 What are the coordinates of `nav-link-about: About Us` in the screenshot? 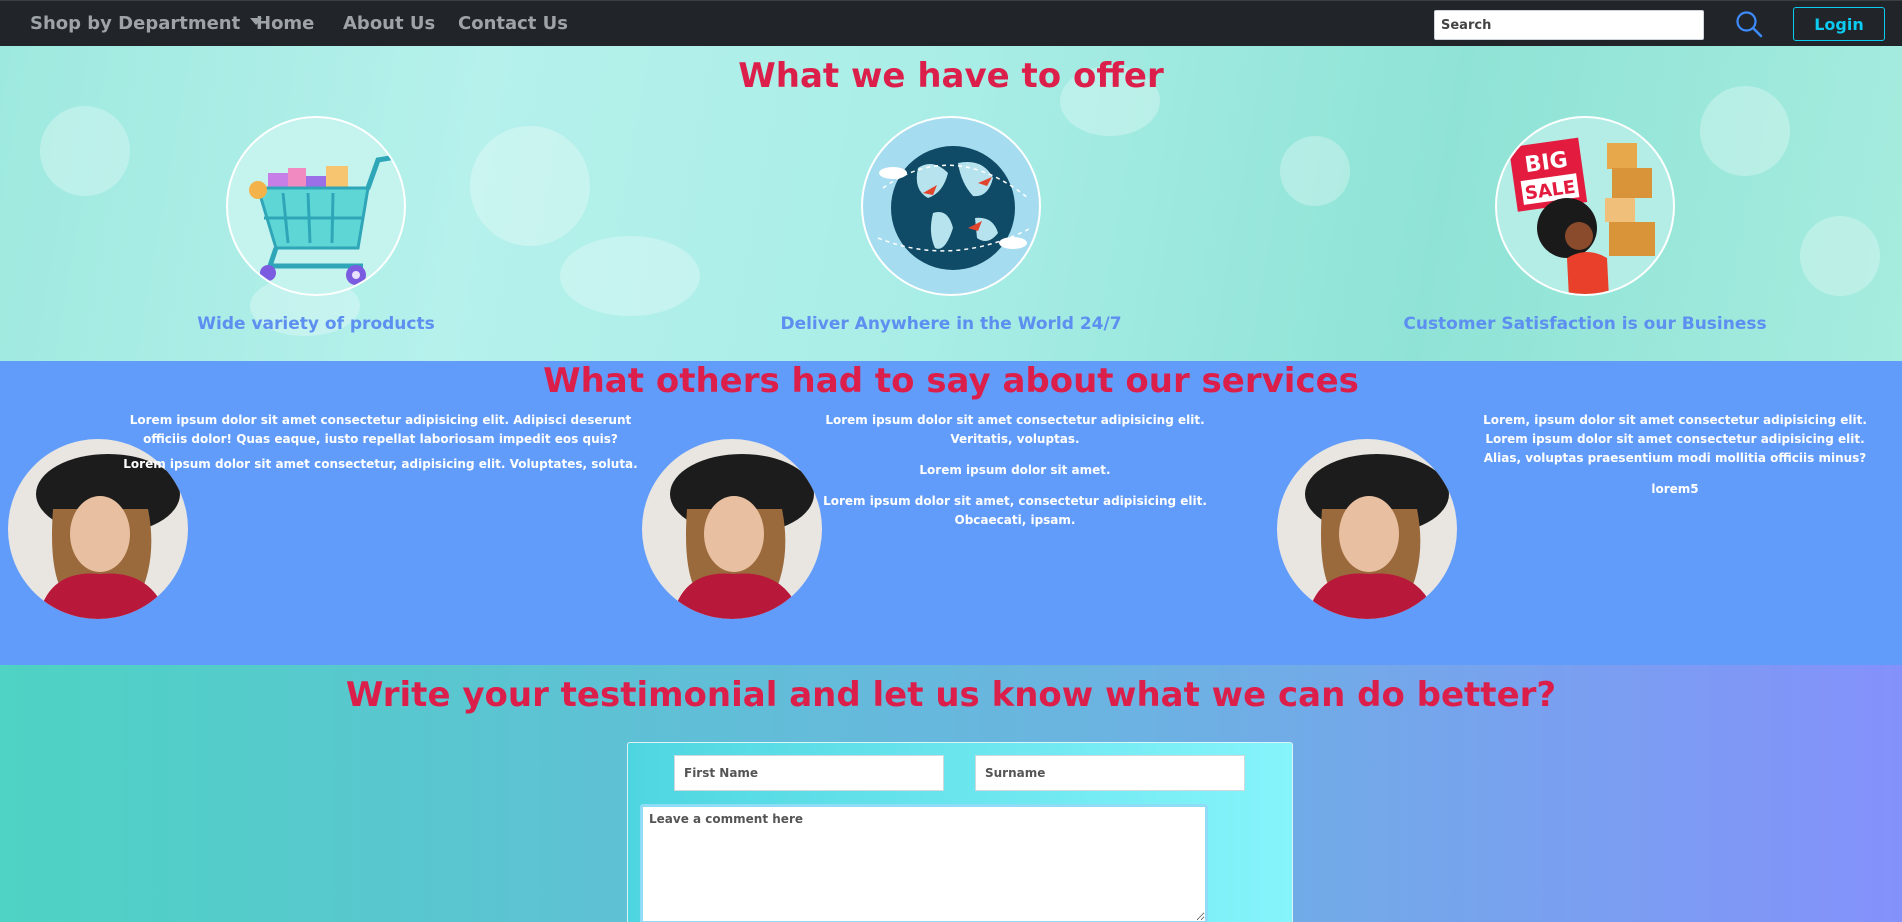 It's located at (389, 24).